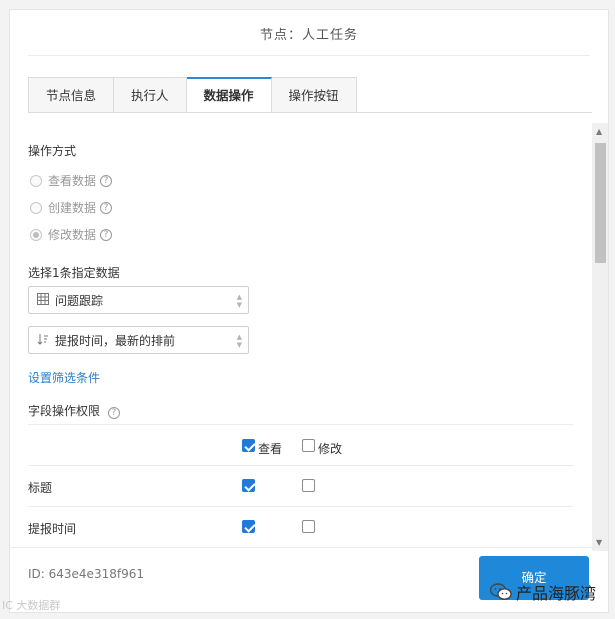 This screenshot has height=619, width=615. I want to click on table-select-value: 问题跟踪, so click(79, 300).